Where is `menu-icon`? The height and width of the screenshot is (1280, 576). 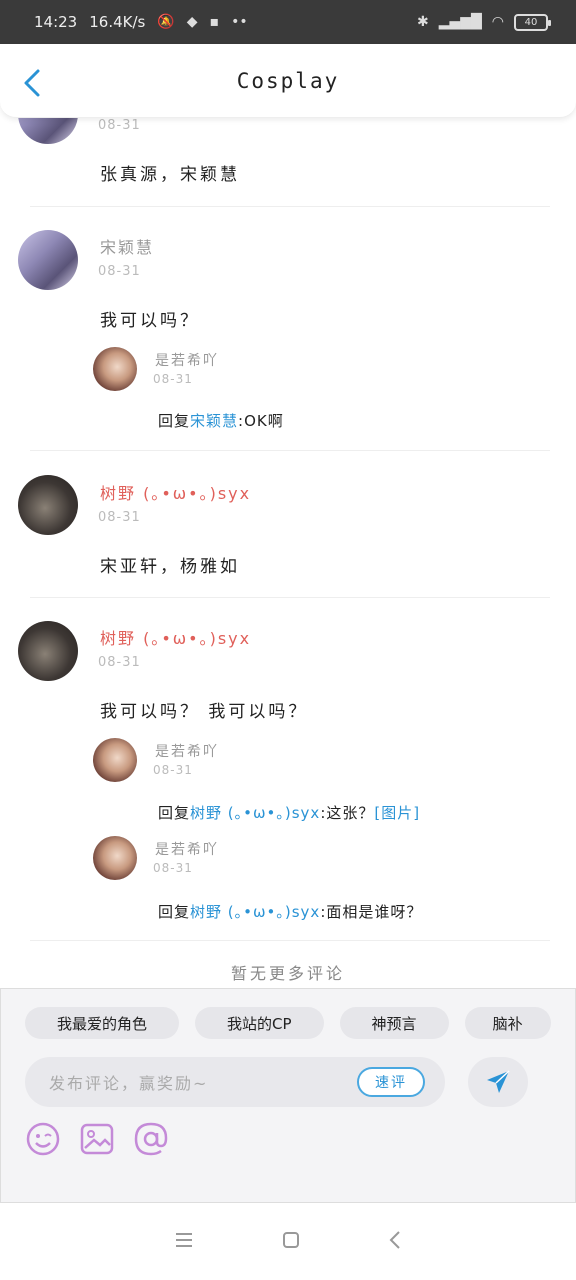
menu-icon is located at coordinates (184, 1242).